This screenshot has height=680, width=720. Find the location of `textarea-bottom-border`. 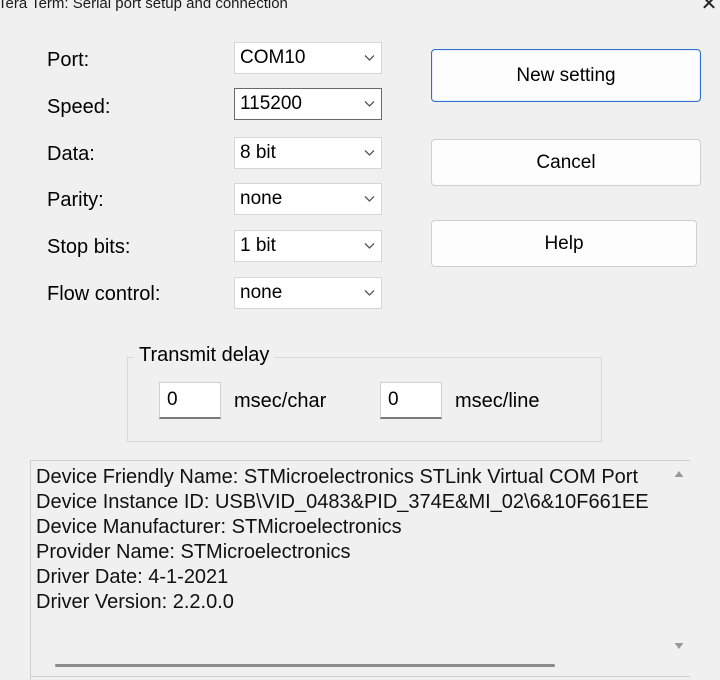

textarea-bottom-border is located at coordinates (360, 676).